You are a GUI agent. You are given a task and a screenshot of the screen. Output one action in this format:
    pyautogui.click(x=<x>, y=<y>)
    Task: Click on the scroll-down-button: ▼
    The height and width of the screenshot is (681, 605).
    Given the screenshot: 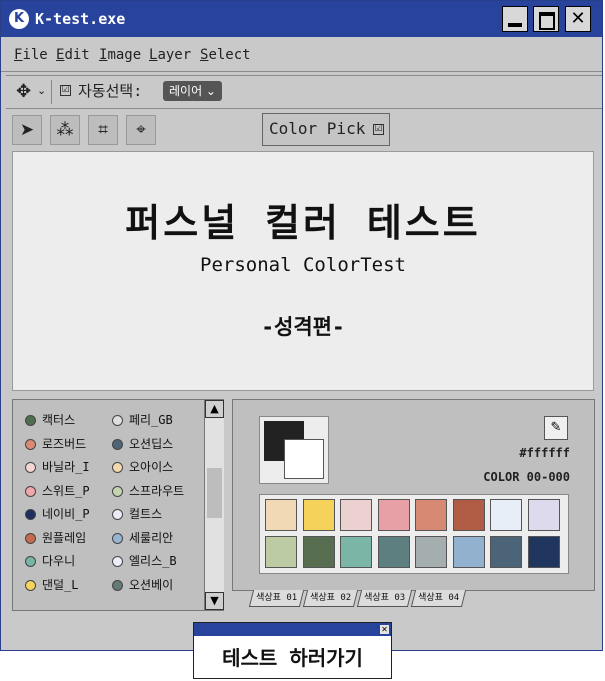 What is the action you would take?
    pyautogui.click(x=214, y=601)
    